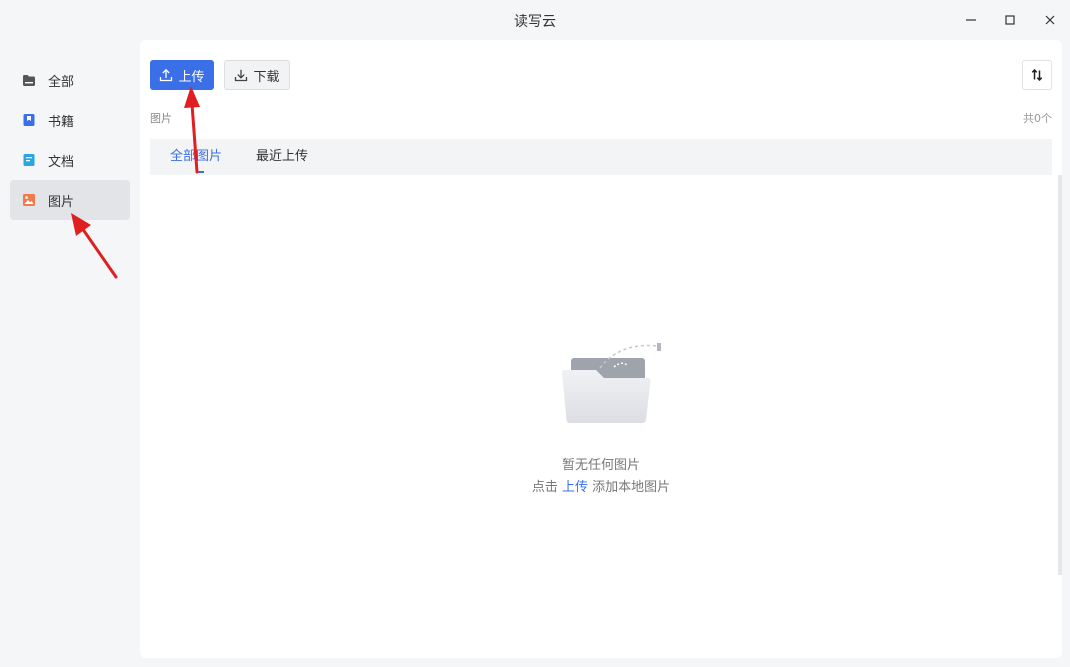  I want to click on minimize-button, so click(971, 20).